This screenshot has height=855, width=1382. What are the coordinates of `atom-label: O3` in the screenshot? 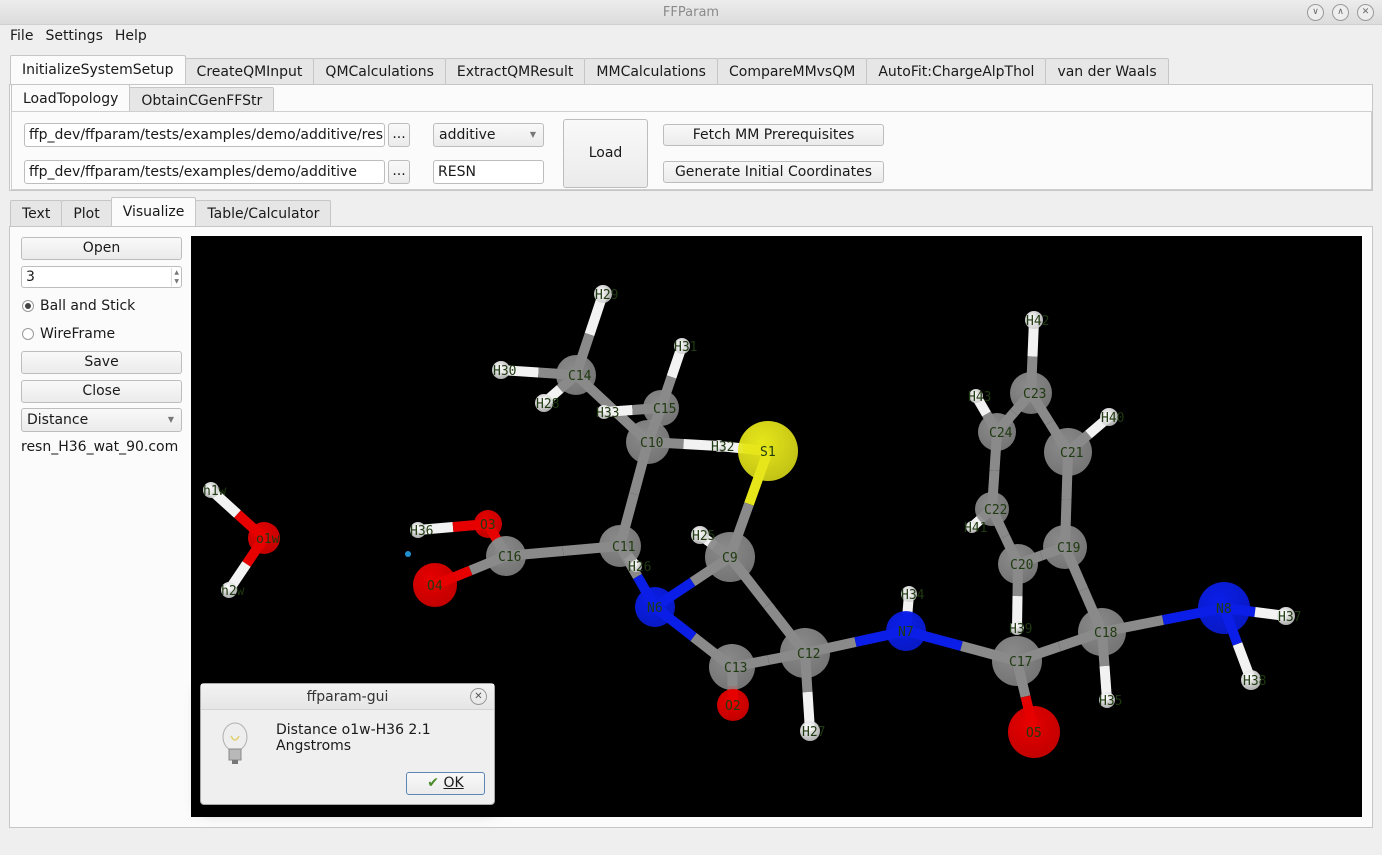 It's located at (488, 525).